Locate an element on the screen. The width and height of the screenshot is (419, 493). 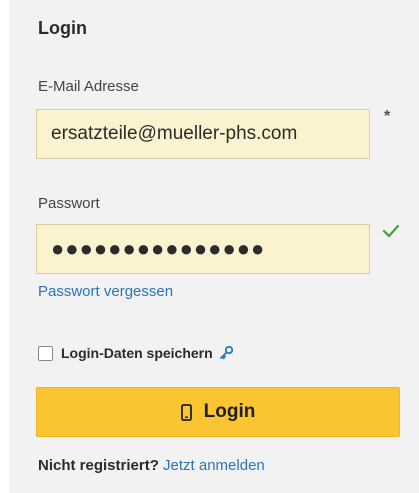
login-button-label: Login is located at coordinates (229, 411).